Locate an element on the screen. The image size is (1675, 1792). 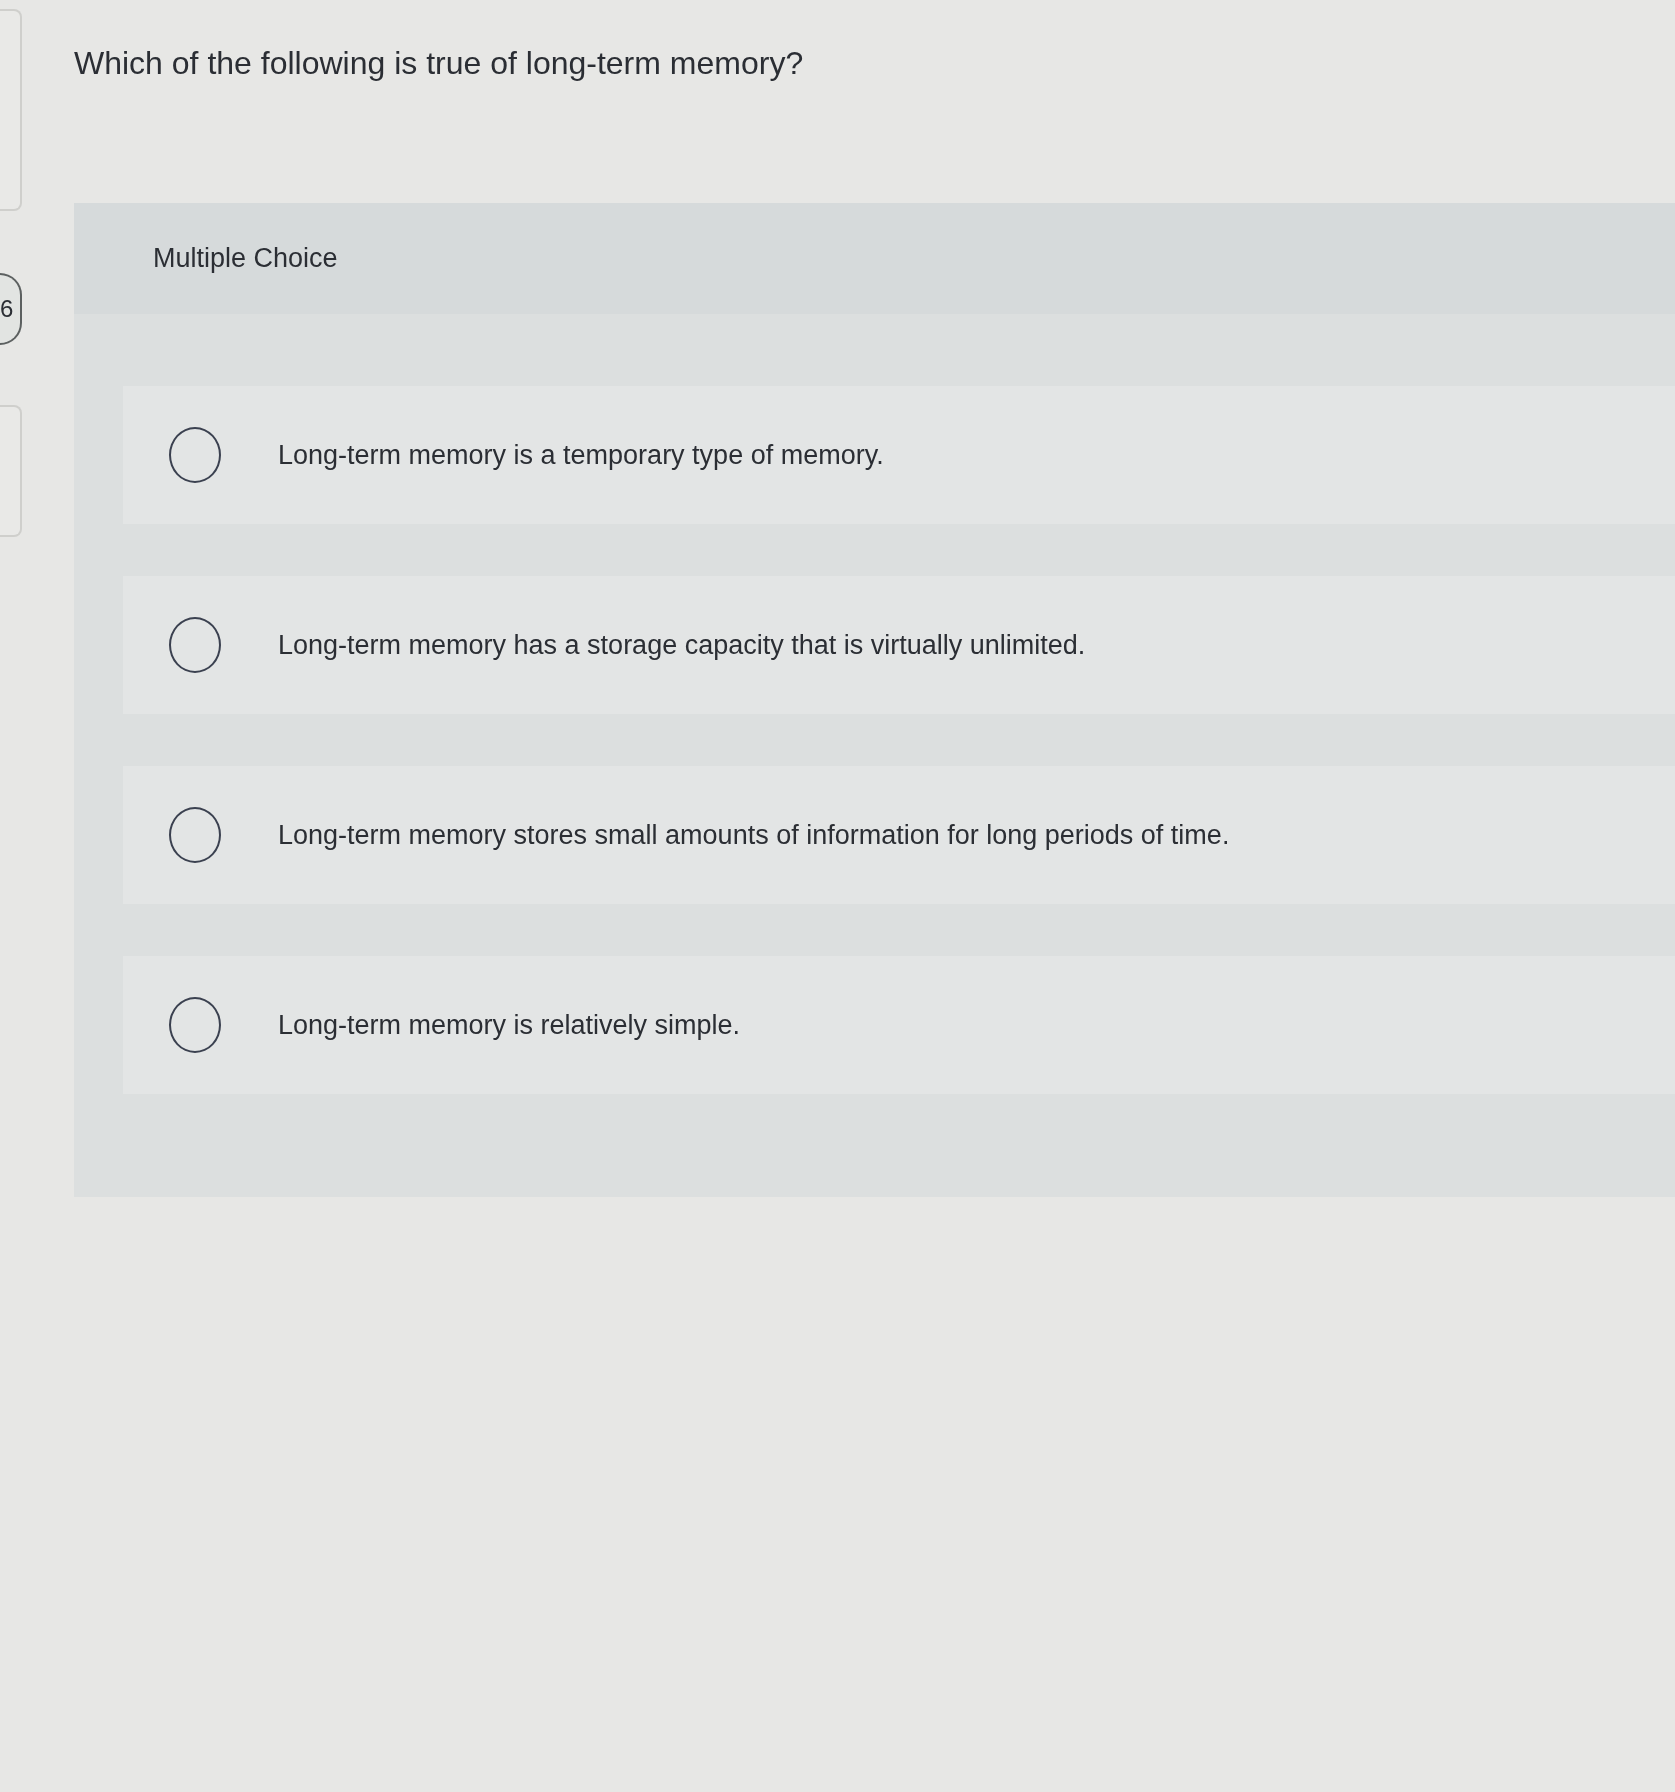
option-text: Long-term memory is relatively simple. is located at coordinates (509, 1025).